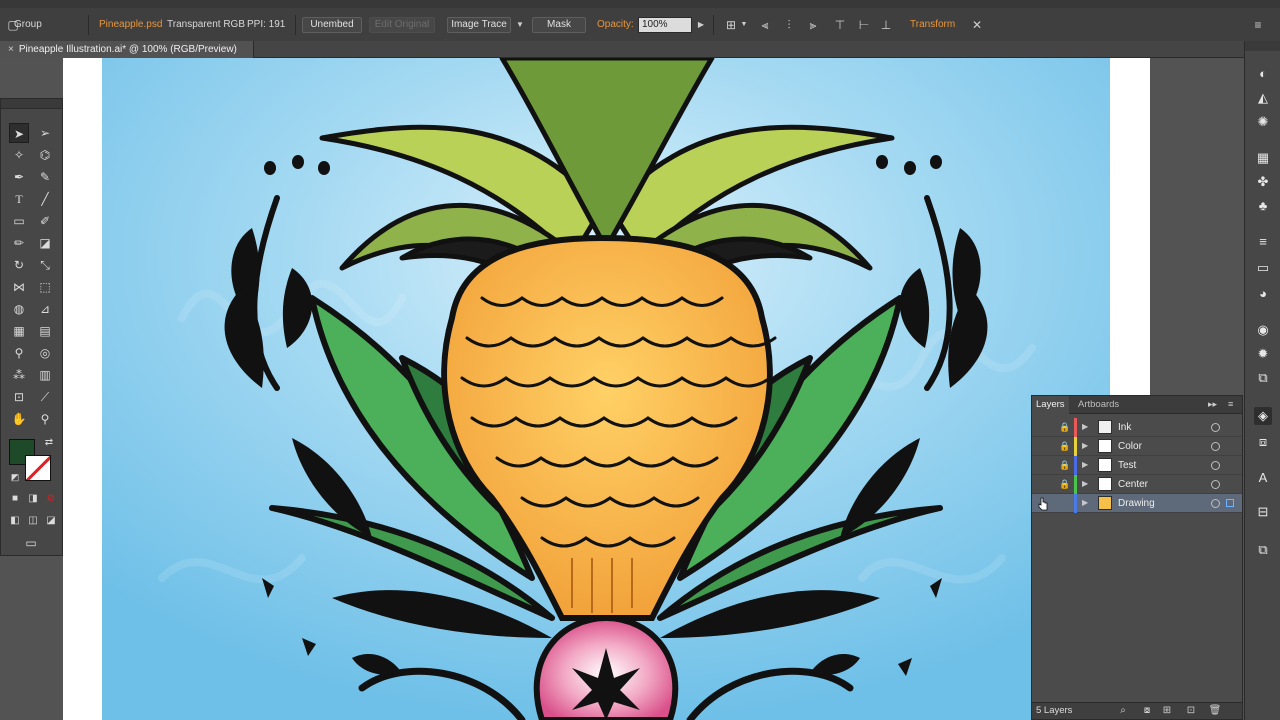 Image resolution: width=1280 pixels, height=720 pixels. Describe the element at coordinates (1263, 98) in the screenshot. I see `color-guide-icon: ◭` at that location.